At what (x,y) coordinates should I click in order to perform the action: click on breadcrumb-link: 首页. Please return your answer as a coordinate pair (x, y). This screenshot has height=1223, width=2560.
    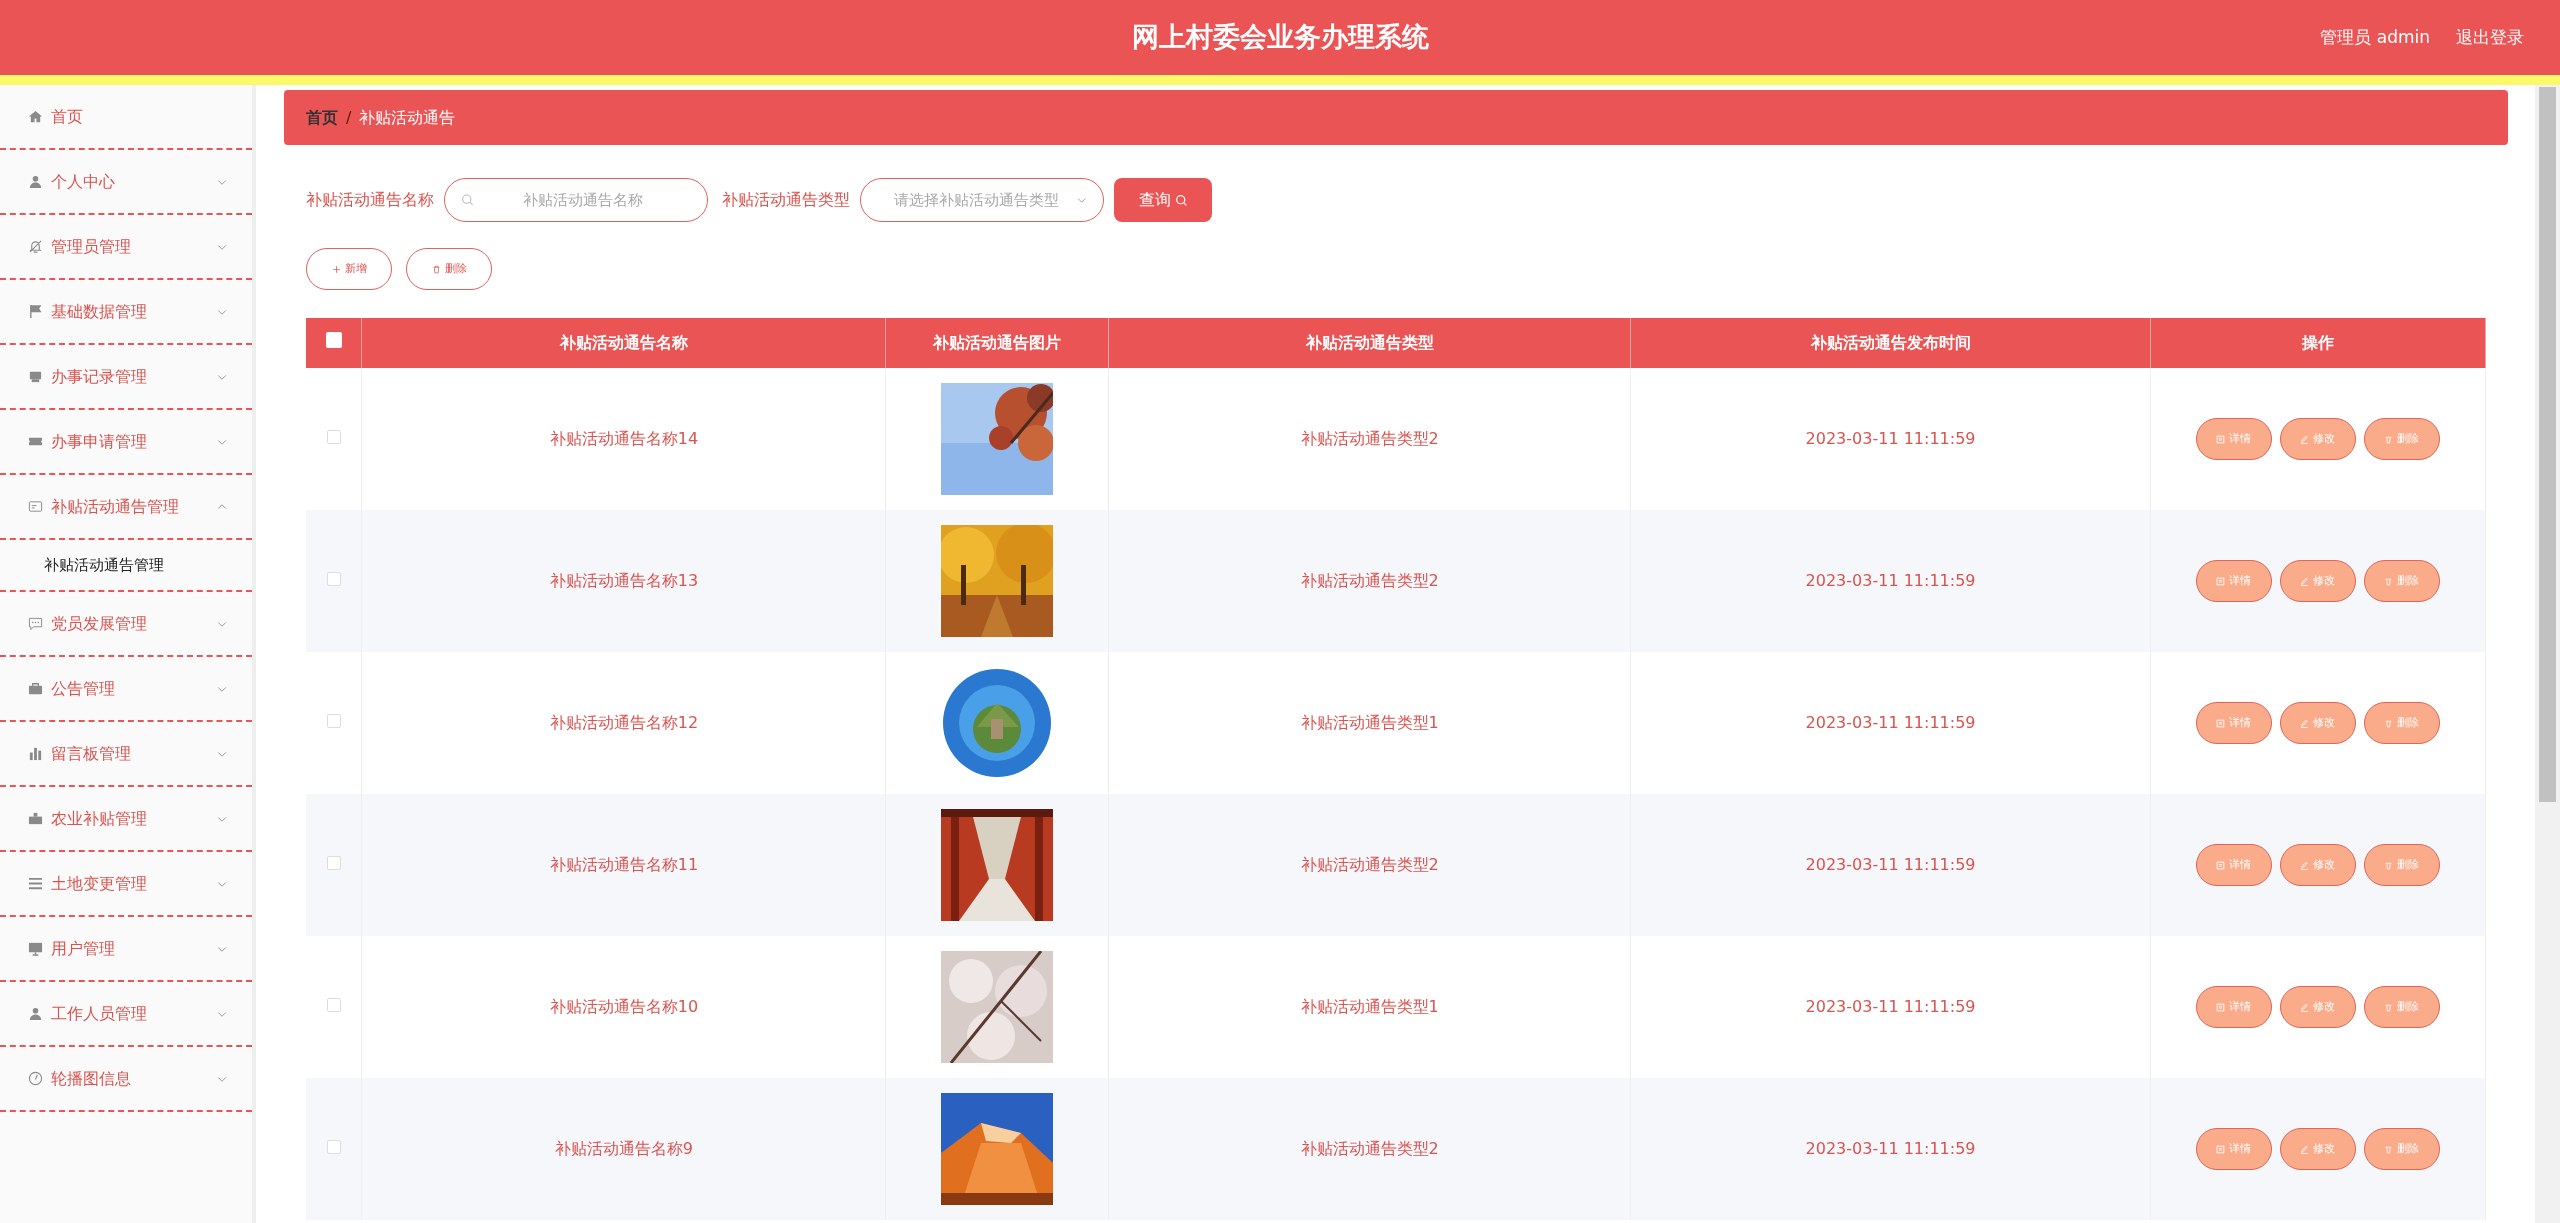
    Looking at the image, I should click on (322, 117).